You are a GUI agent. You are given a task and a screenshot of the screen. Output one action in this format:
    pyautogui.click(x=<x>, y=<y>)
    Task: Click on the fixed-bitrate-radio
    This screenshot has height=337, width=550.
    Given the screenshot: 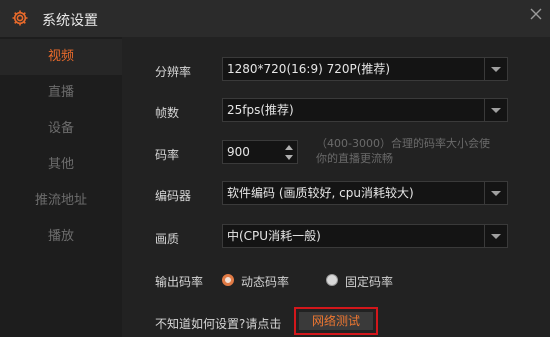 What is the action you would take?
    pyautogui.click(x=332, y=280)
    